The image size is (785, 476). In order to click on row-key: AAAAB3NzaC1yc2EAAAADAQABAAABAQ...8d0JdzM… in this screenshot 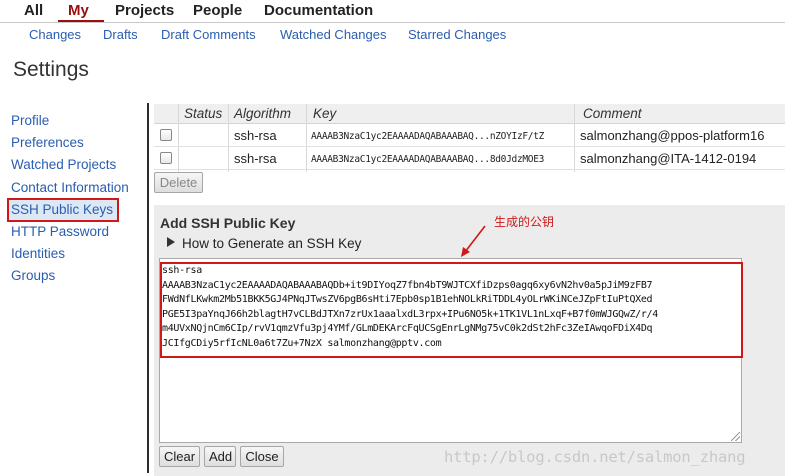, I will do `click(428, 159)`.